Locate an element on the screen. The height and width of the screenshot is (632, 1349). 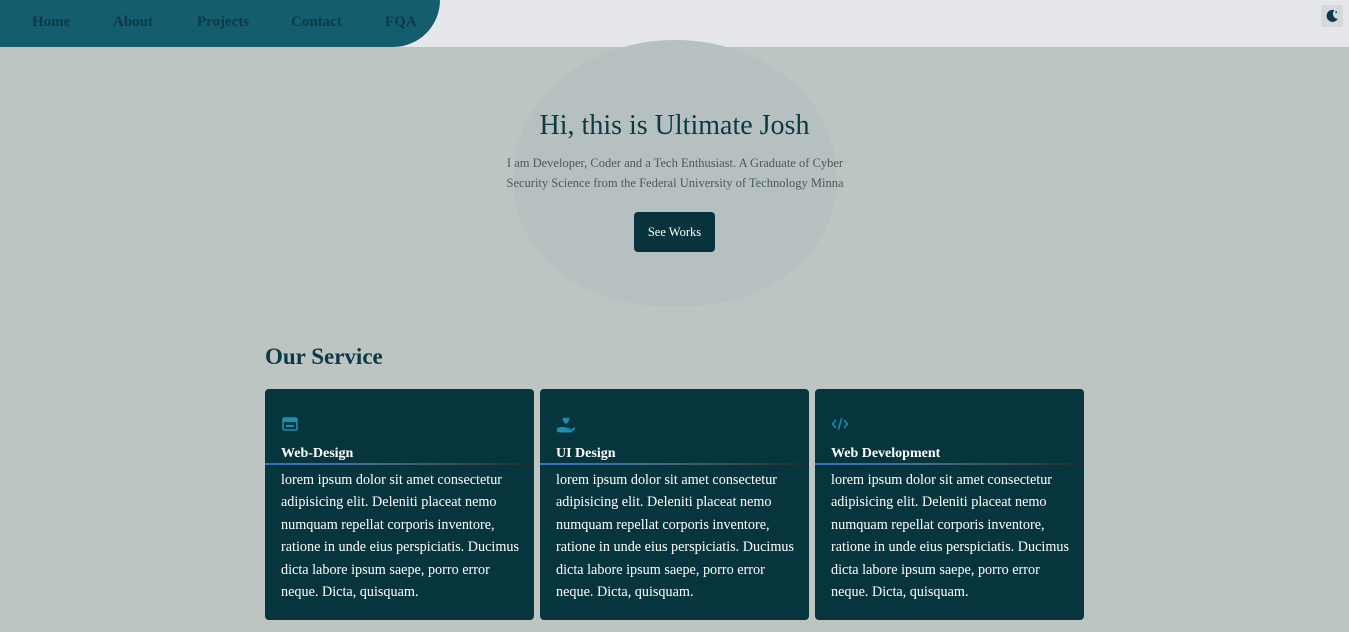
service-card-title: Web-Design is located at coordinates (317, 453).